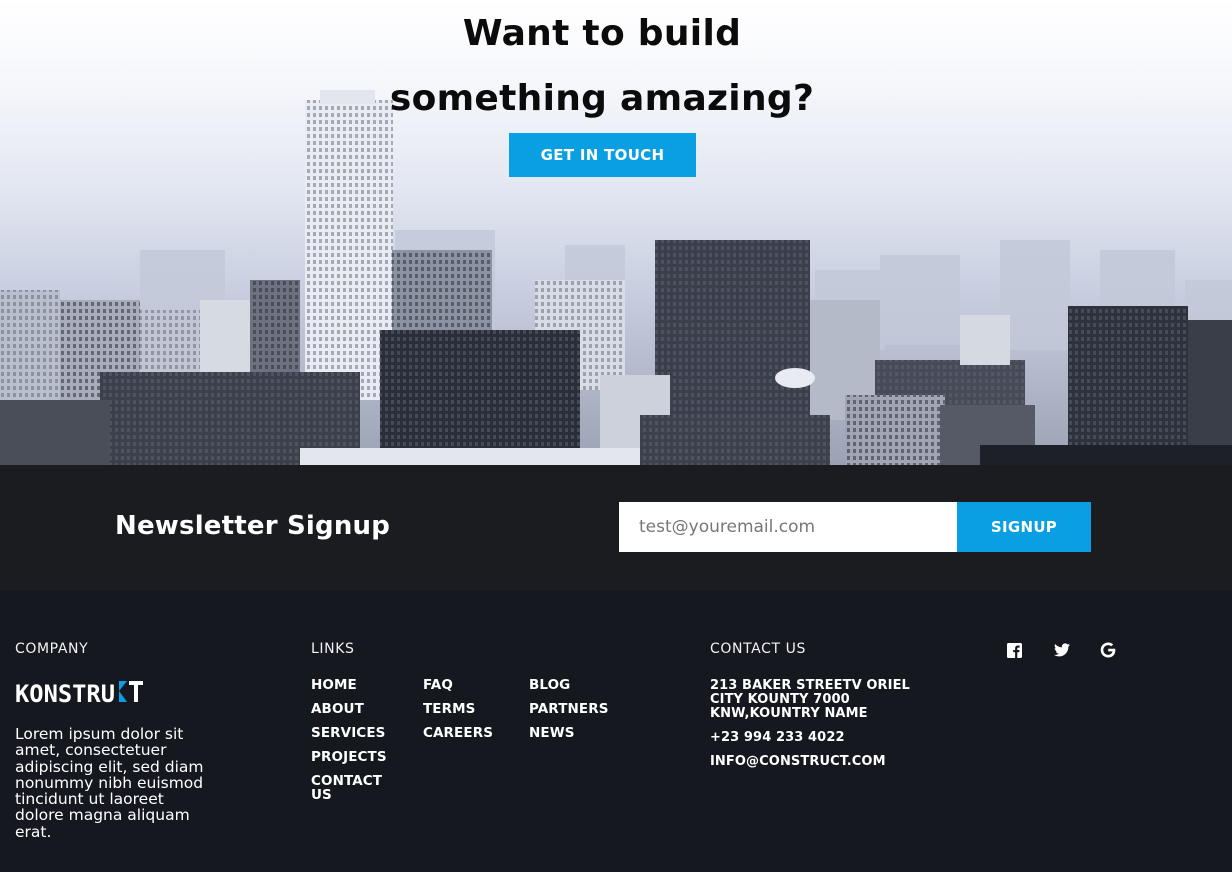  I want to click on contact-heading: CONTACT US, so click(758, 649).